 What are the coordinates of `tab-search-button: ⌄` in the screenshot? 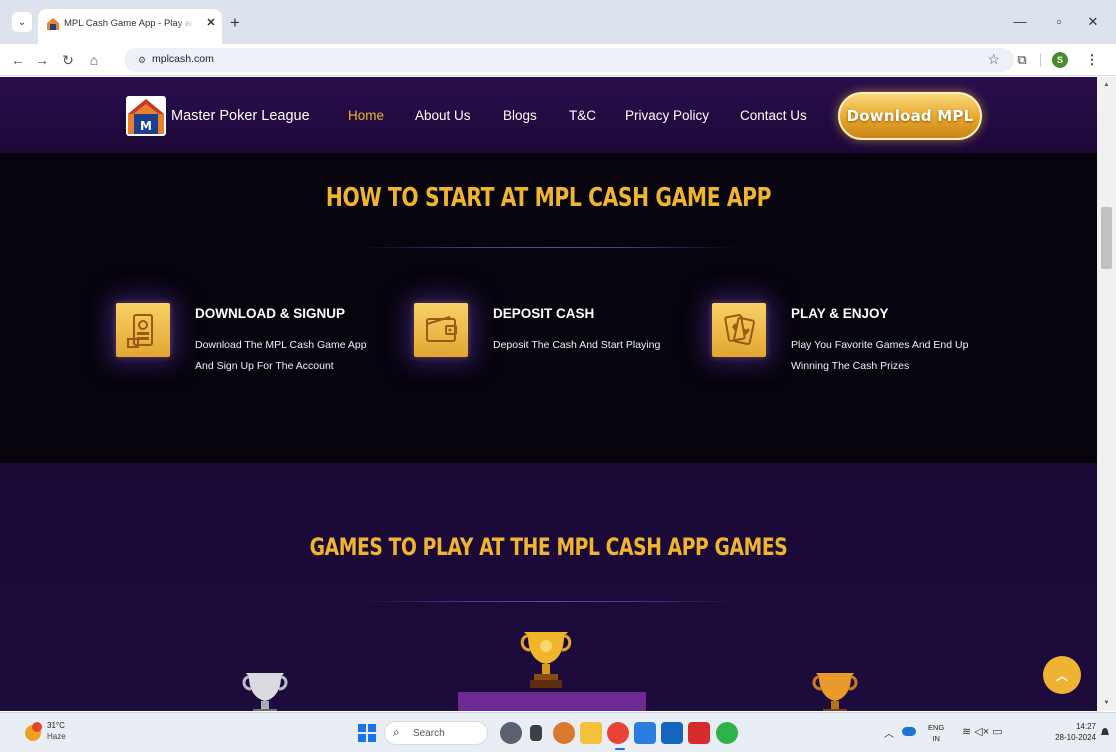 It's located at (22, 22).